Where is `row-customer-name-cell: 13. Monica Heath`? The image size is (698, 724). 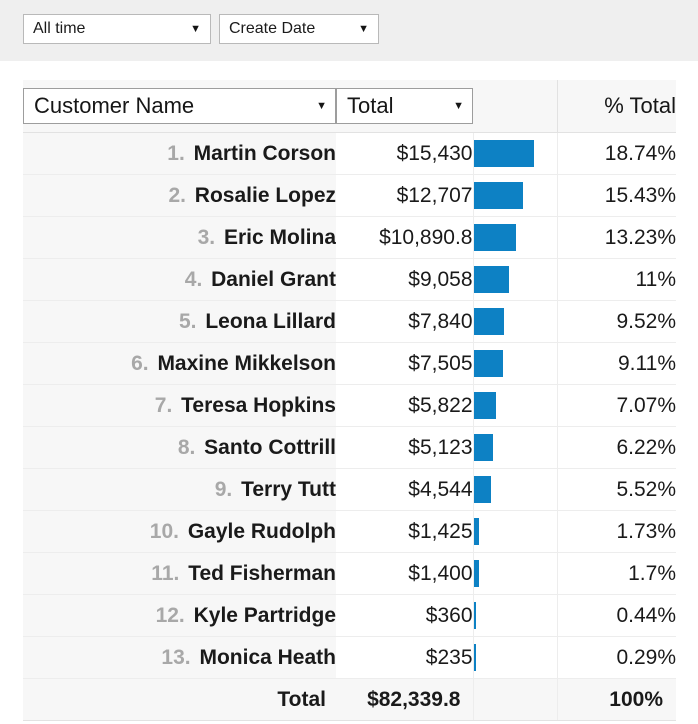 row-customer-name-cell: 13. Monica Heath is located at coordinates (179, 657).